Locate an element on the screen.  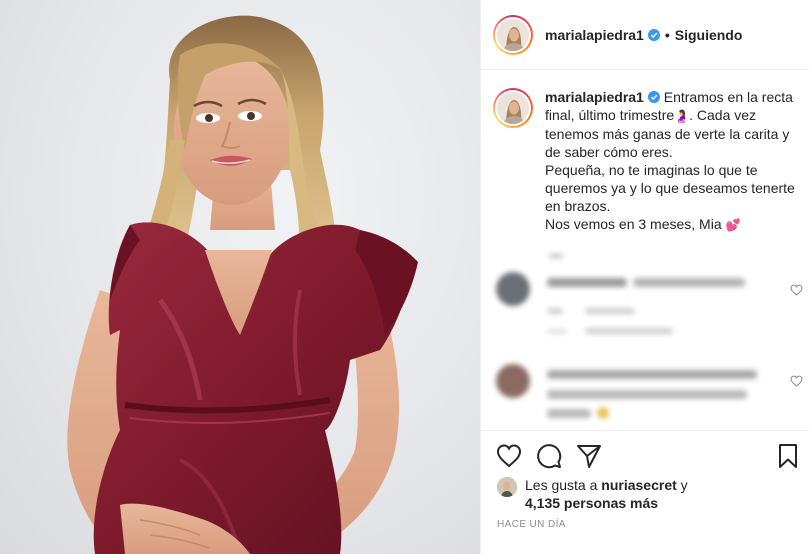
comment-fragment is located at coordinates (556, 256).